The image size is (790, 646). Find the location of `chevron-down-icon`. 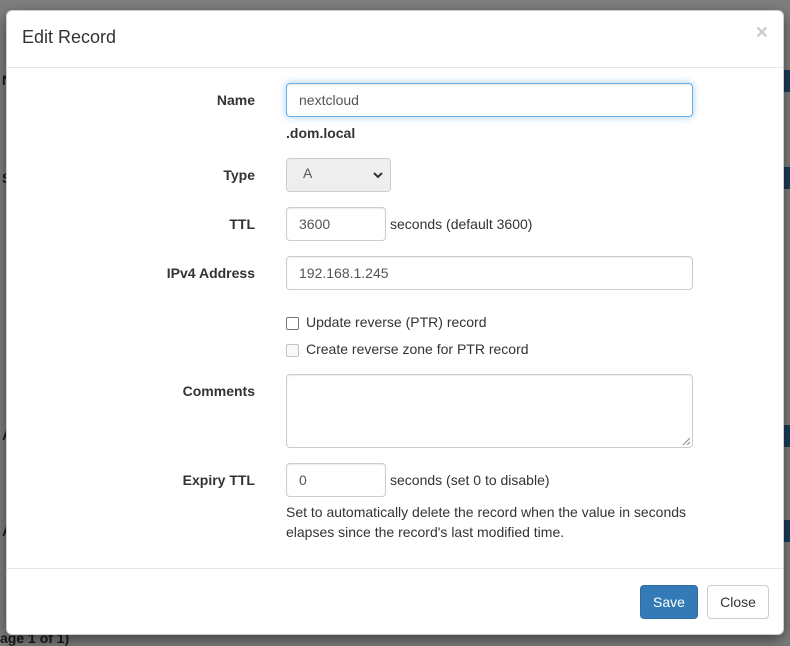

chevron-down-icon is located at coordinates (378, 175).